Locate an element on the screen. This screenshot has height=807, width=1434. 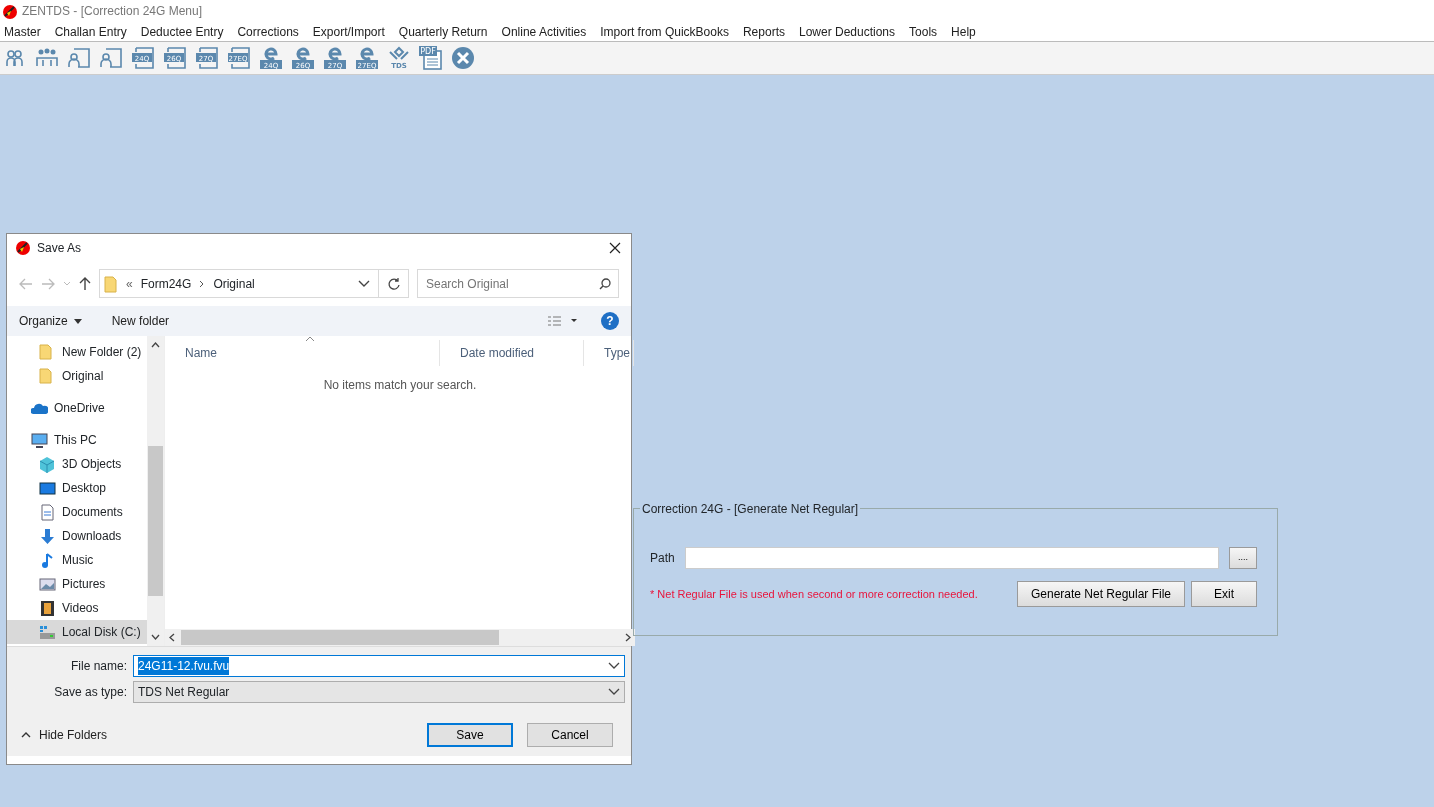
nav-item: OneDrive is located at coordinates (77, 408).